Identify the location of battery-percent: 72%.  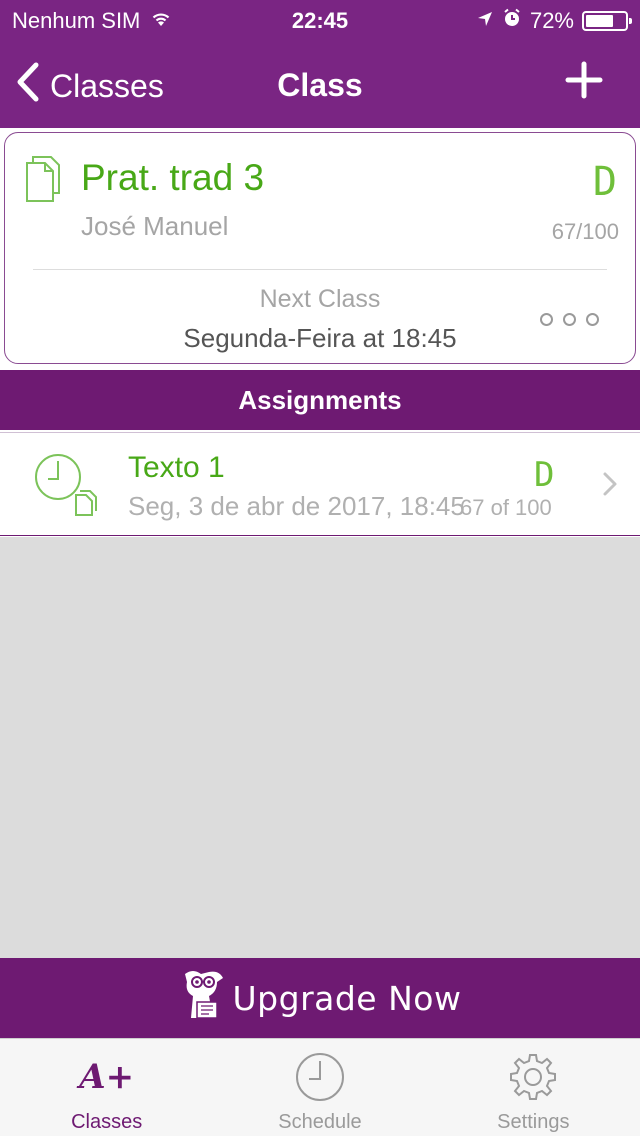
(551, 20).